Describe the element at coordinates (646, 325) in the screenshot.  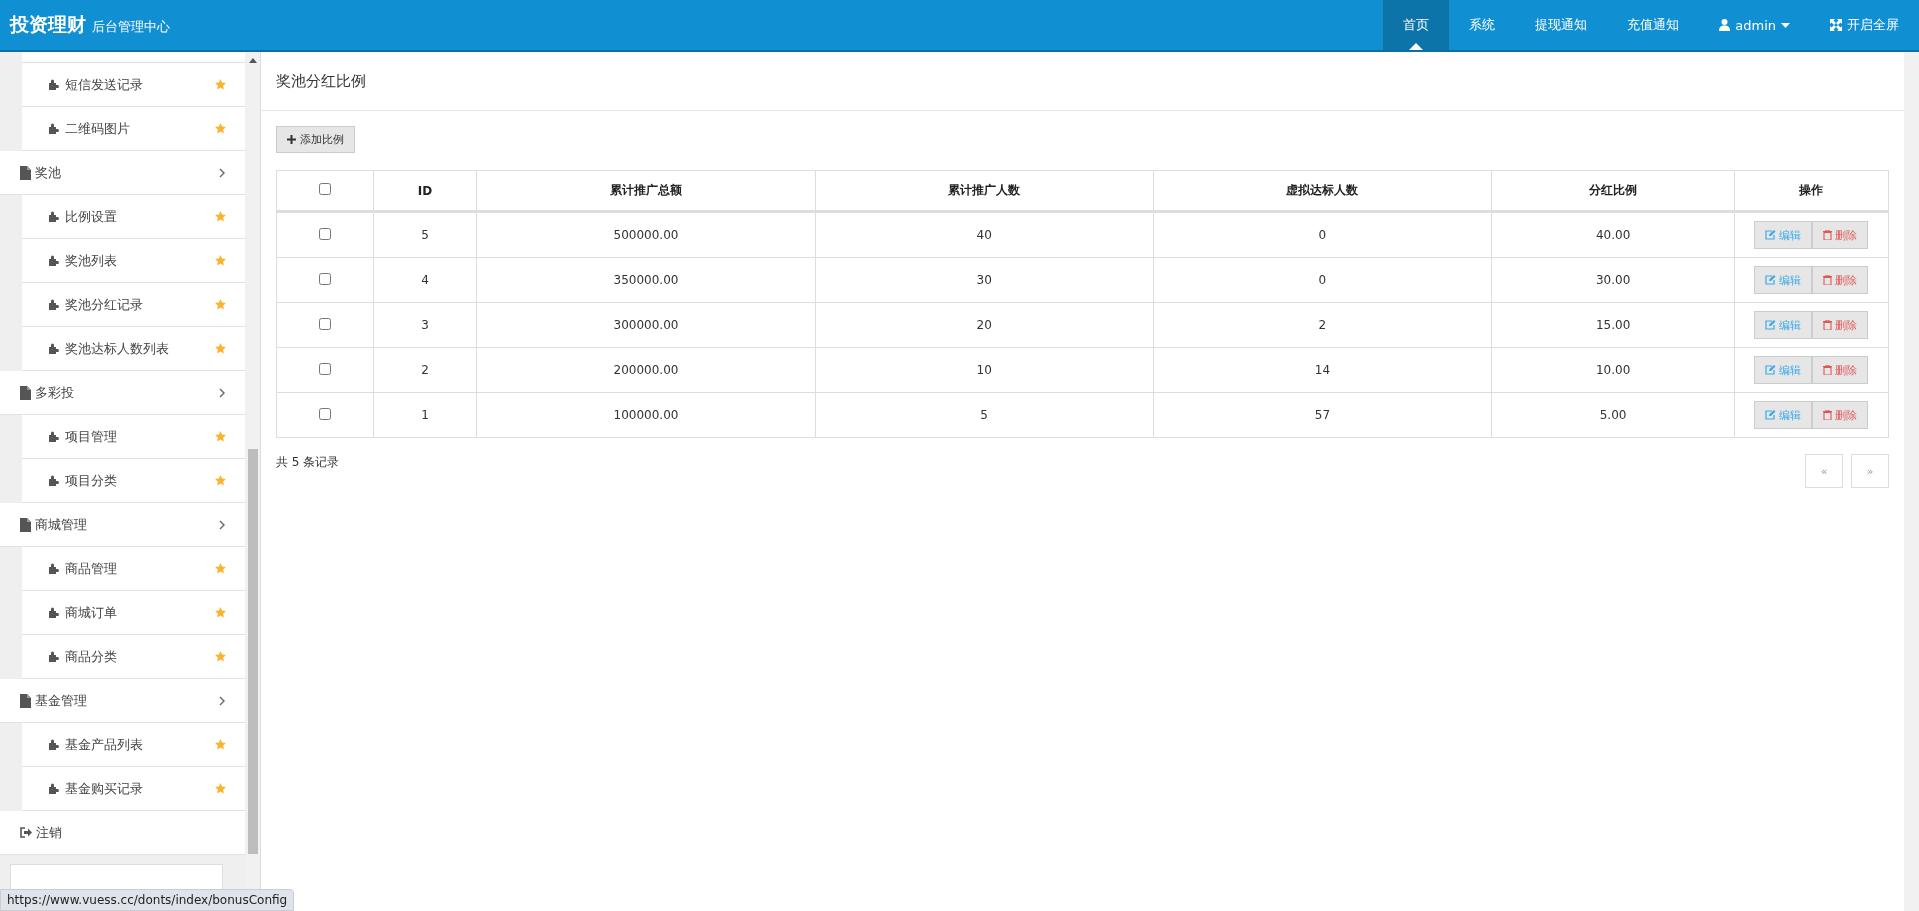
I see `table-cell: 300000.00` at that location.